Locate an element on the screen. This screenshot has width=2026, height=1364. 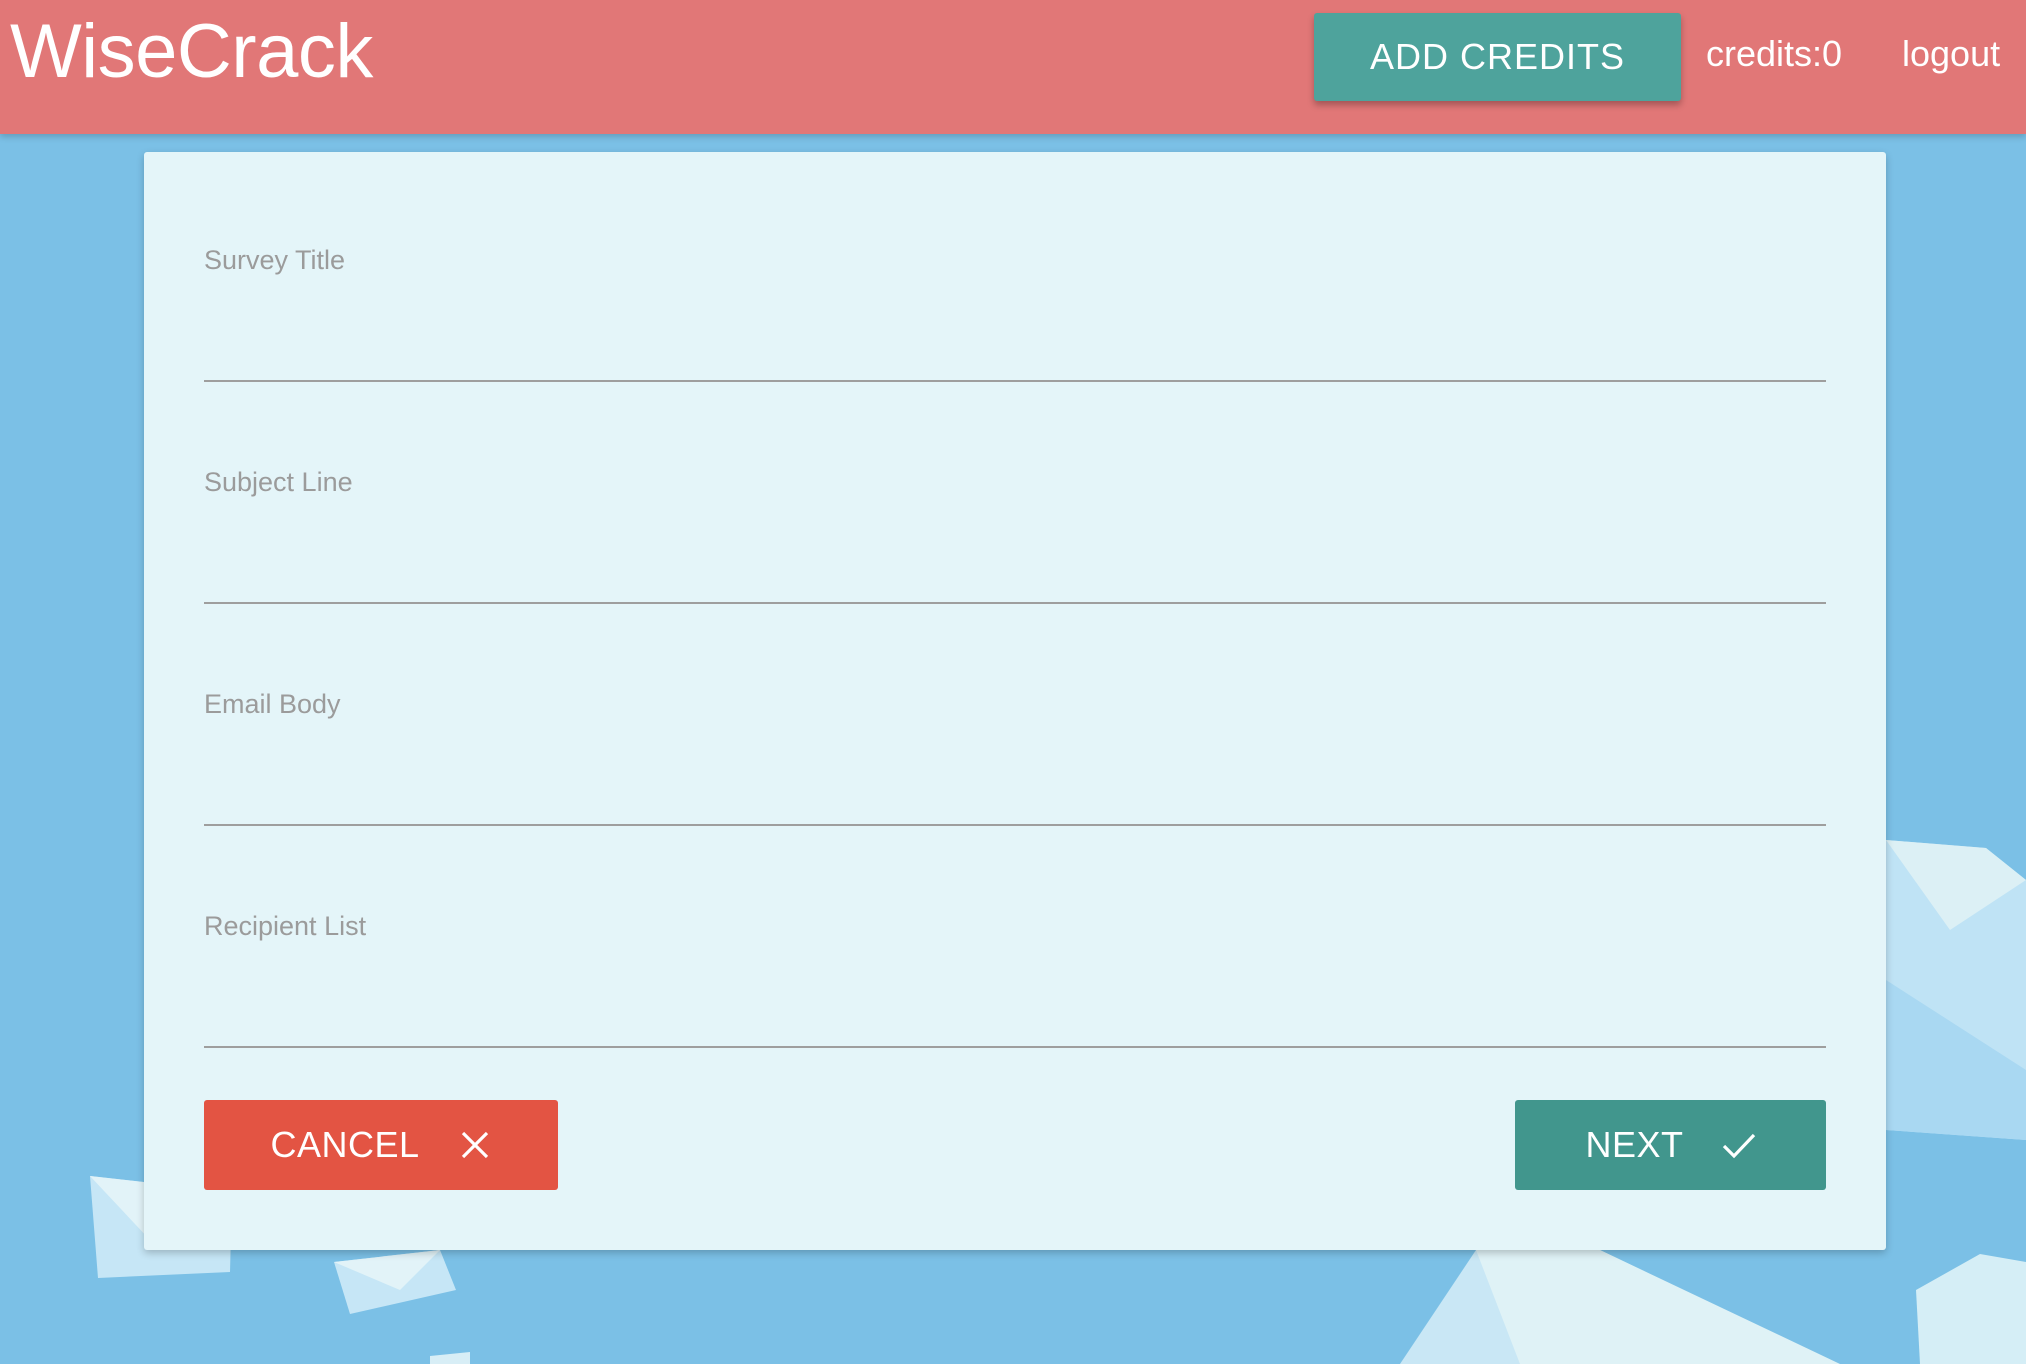
recipient-list-field: Recipient List is located at coordinates (1015, 964).